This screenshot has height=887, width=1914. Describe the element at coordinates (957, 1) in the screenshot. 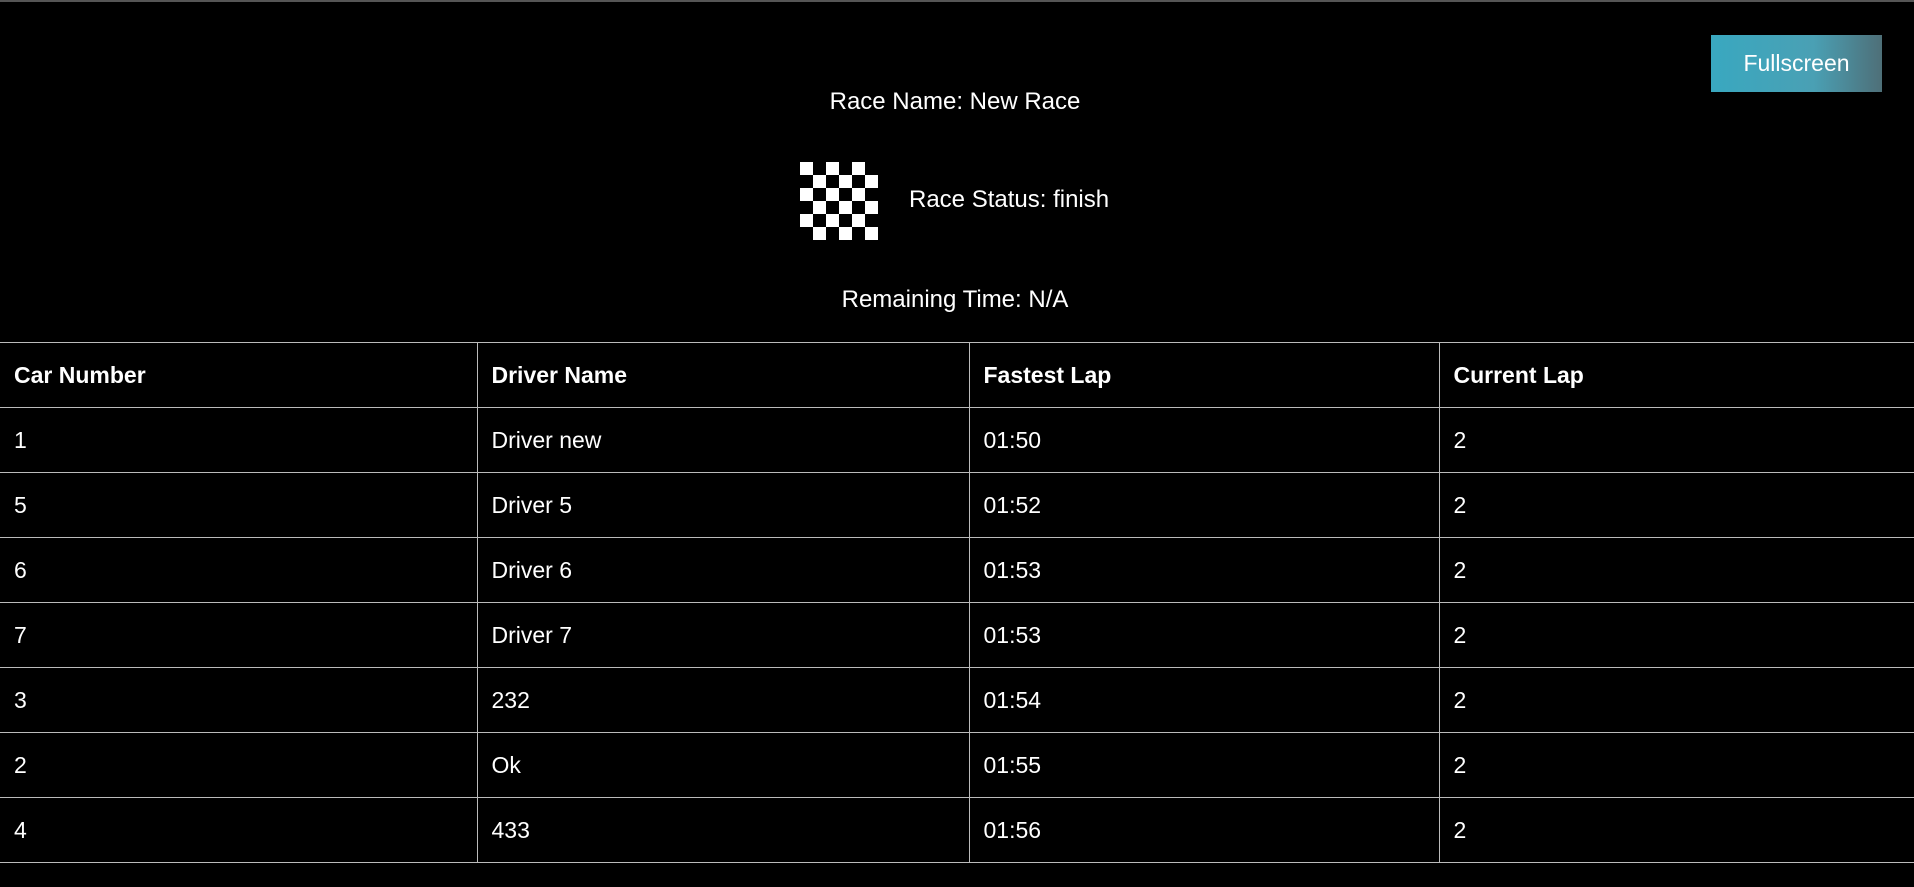

I see `top-divider` at that location.